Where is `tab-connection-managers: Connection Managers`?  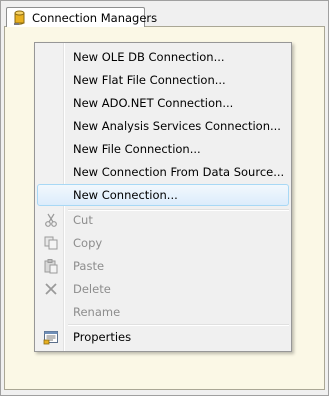
tab-connection-managers: Connection Managers is located at coordinates (81, 17).